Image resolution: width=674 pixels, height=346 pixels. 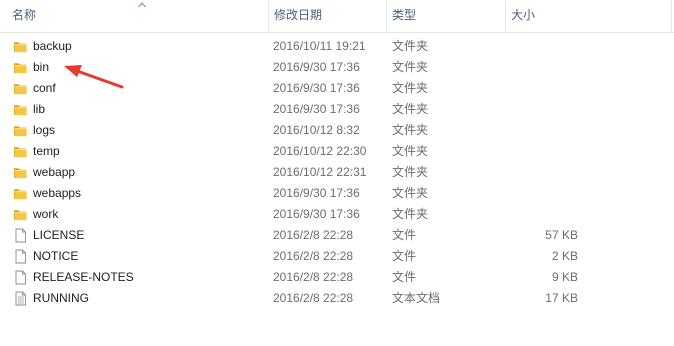 What do you see at coordinates (52, 46) in the screenshot?
I see `file-name: backup` at bounding box center [52, 46].